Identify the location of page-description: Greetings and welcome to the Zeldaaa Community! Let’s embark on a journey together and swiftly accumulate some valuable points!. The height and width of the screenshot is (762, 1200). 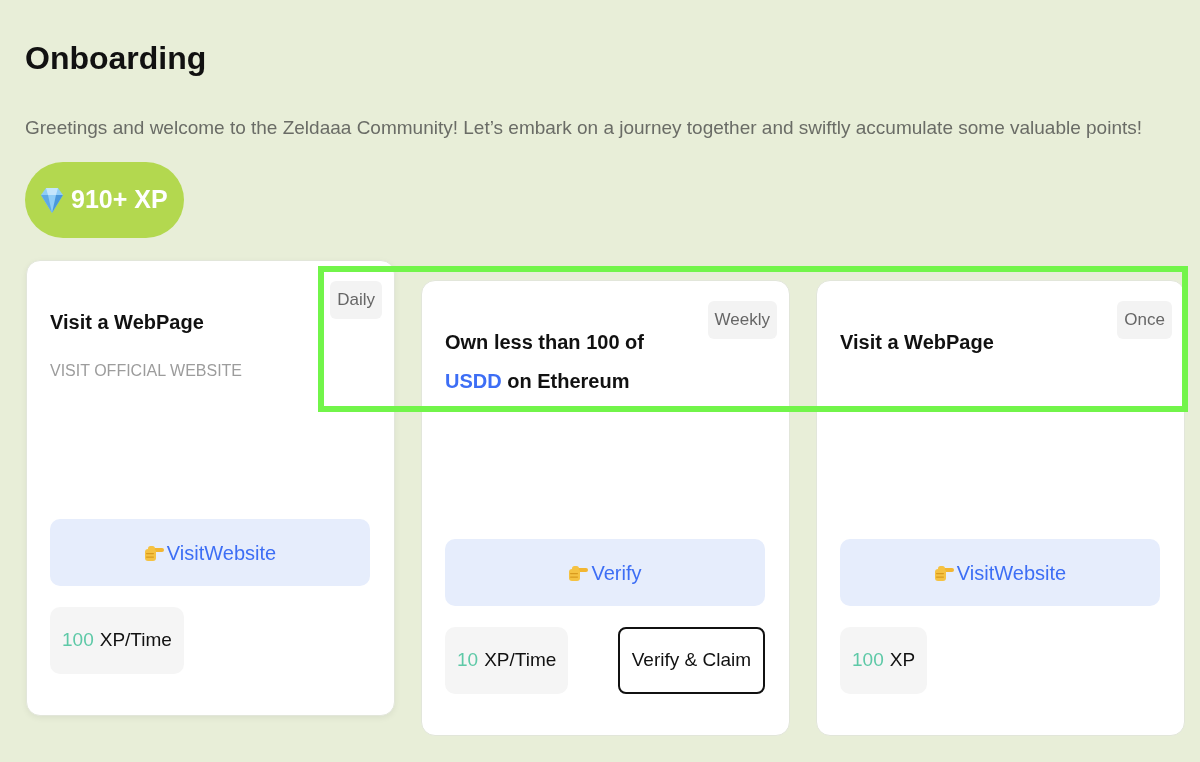
(584, 128).